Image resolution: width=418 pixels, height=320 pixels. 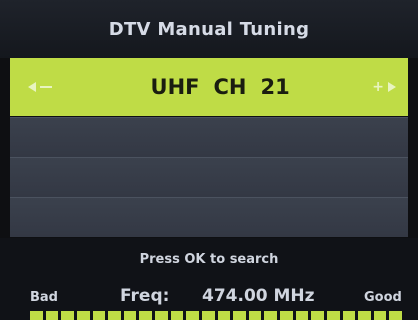 I want to click on channel-display: UHF CH 21, so click(x=220, y=87).